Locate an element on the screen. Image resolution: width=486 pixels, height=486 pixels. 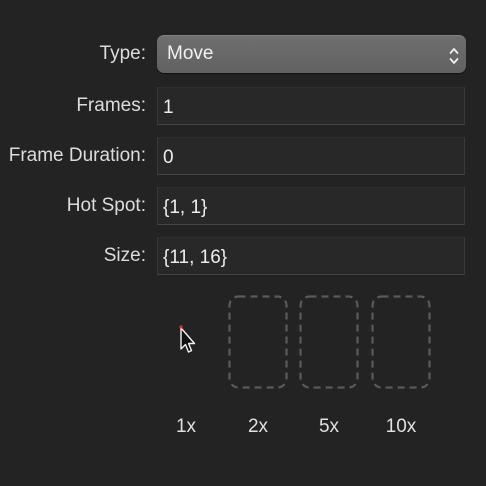
size-label: Size: is located at coordinates (124, 255).